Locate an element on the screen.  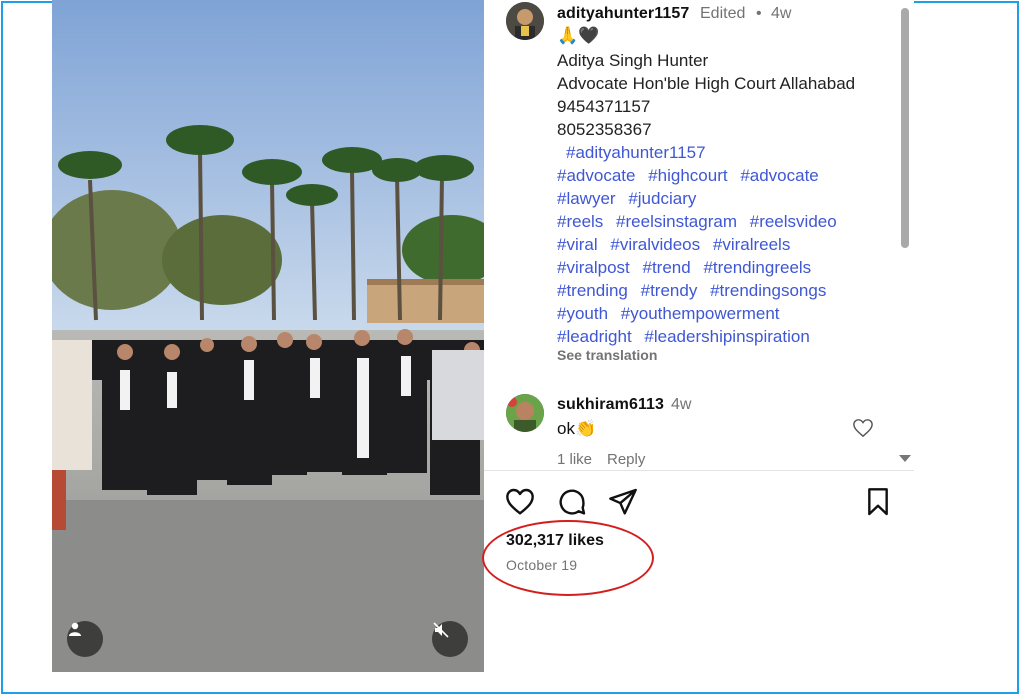
hashtag-row: #trending #trendy #trendingsongs is located at coordinates (695, 291).